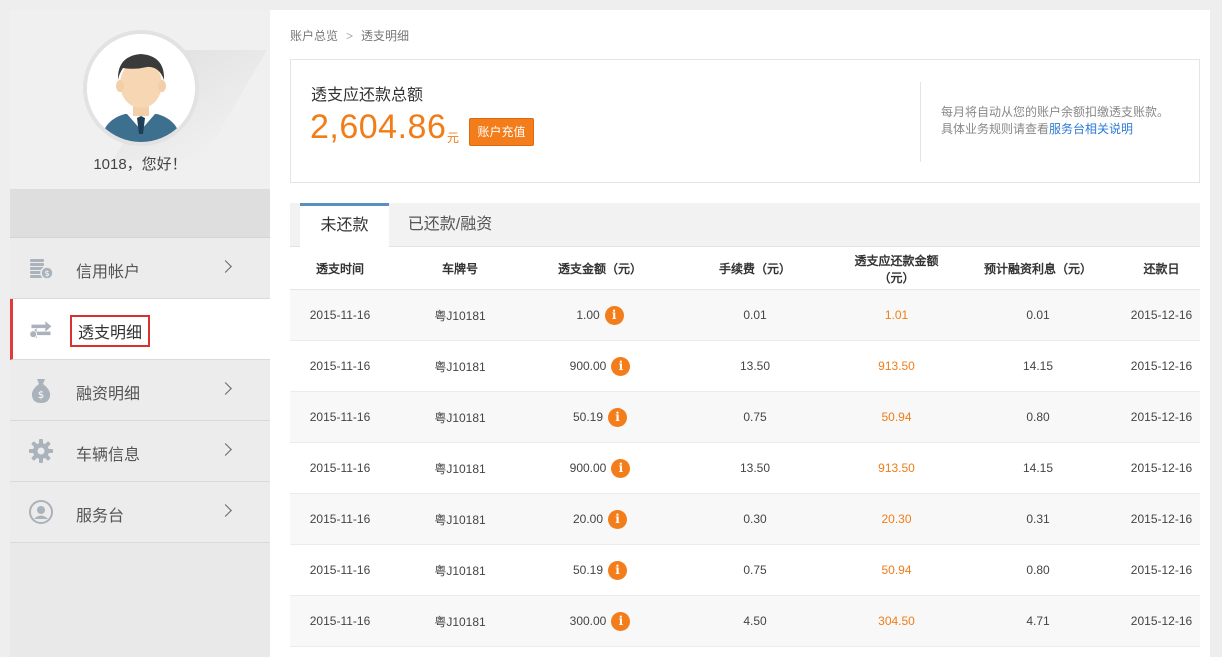 This screenshot has width=1222, height=657. Describe the element at coordinates (501, 132) in the screenshot. I see `recharge-button: 账户充值` at that location.